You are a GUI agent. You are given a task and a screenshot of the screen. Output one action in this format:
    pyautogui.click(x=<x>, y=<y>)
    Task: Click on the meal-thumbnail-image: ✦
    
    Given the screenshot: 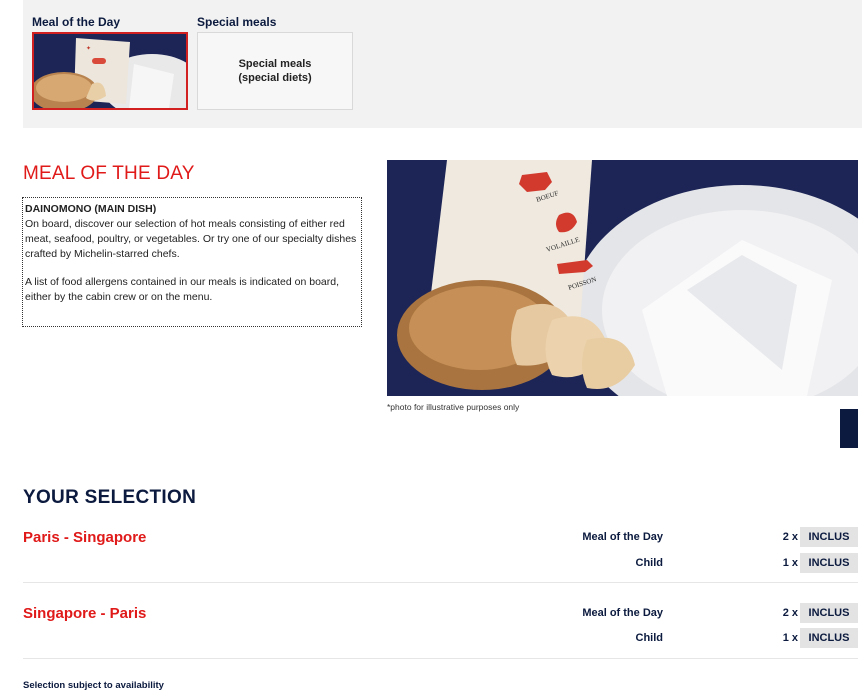 What is the action you would take?
    pyautogui.click(x=110, y=71)
    